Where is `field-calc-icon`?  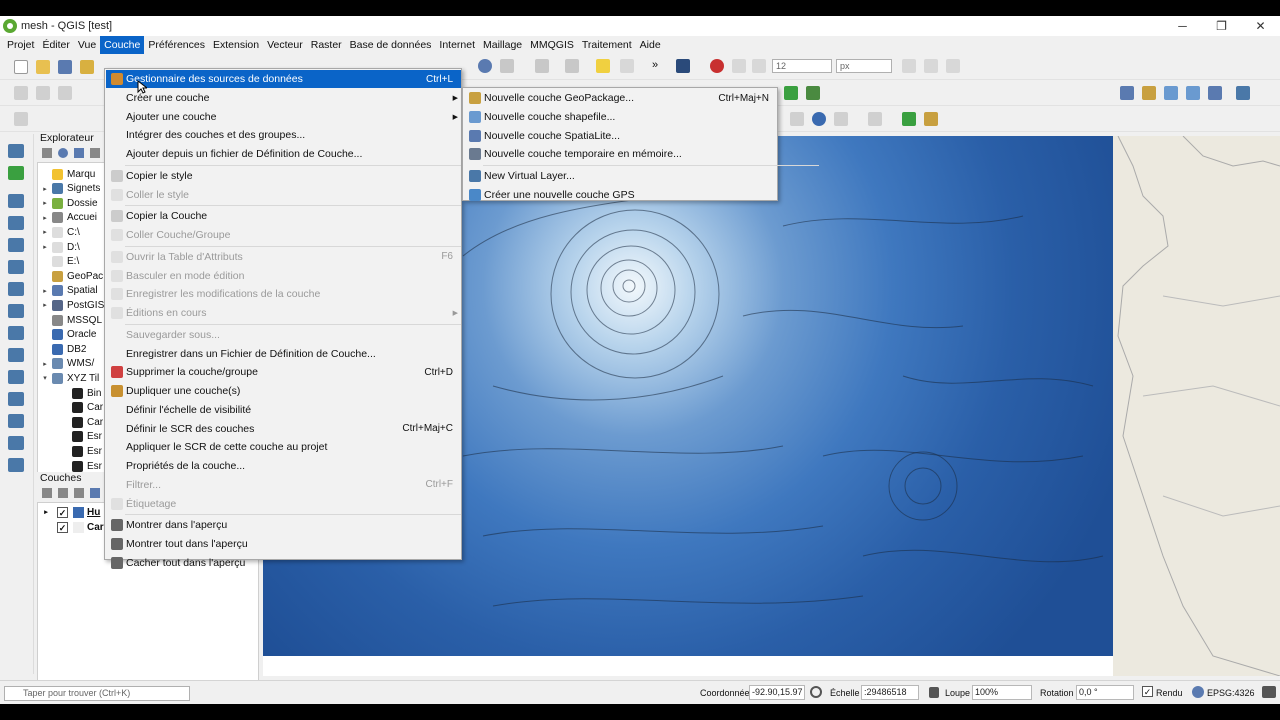
field-calc-icon is located at coordinates (603, 66).